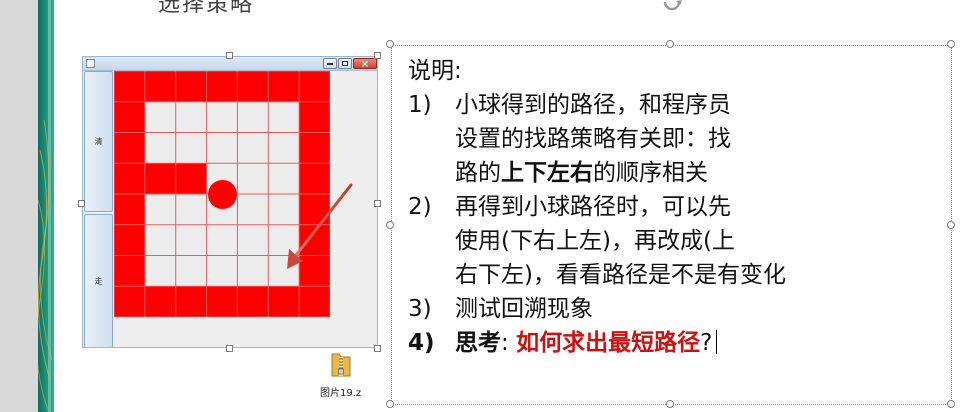 The image size is (960, 412). I want to click on list-item: 1) 小球得到的路径，和程序员 设置的找路策略有关即：找 路的上下左右的顺序相关, so click(673, 139).